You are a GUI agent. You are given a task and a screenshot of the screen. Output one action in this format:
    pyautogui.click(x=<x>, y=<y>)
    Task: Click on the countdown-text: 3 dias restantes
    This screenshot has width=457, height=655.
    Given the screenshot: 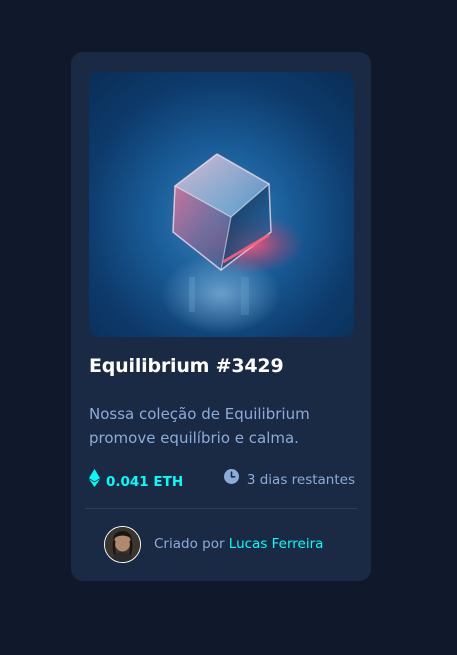 What is the action you would take?
    pyautogui.click(x=300, y=480)
    